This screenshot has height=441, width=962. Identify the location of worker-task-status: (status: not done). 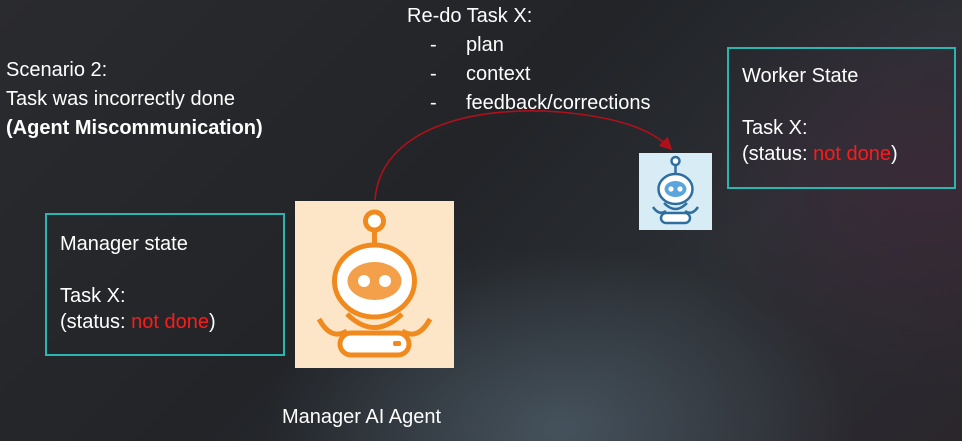
(848, 154).